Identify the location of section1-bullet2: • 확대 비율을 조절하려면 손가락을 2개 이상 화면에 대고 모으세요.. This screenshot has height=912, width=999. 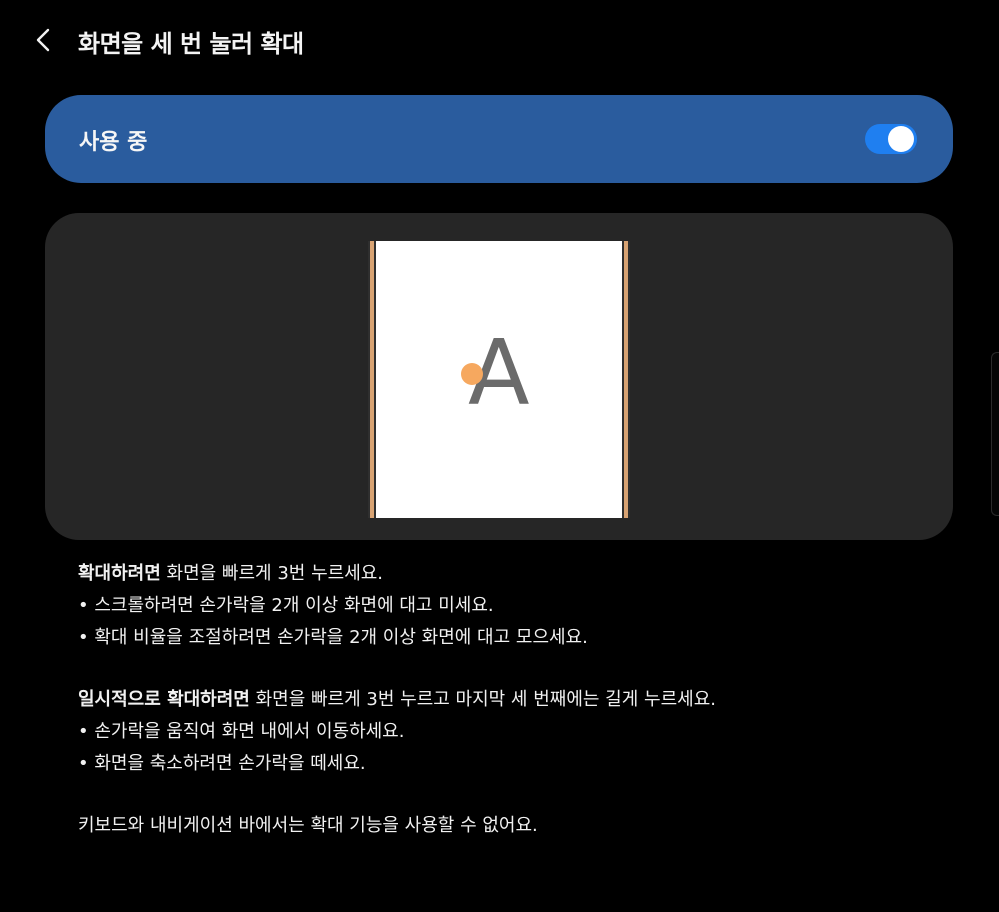
(333, 637).